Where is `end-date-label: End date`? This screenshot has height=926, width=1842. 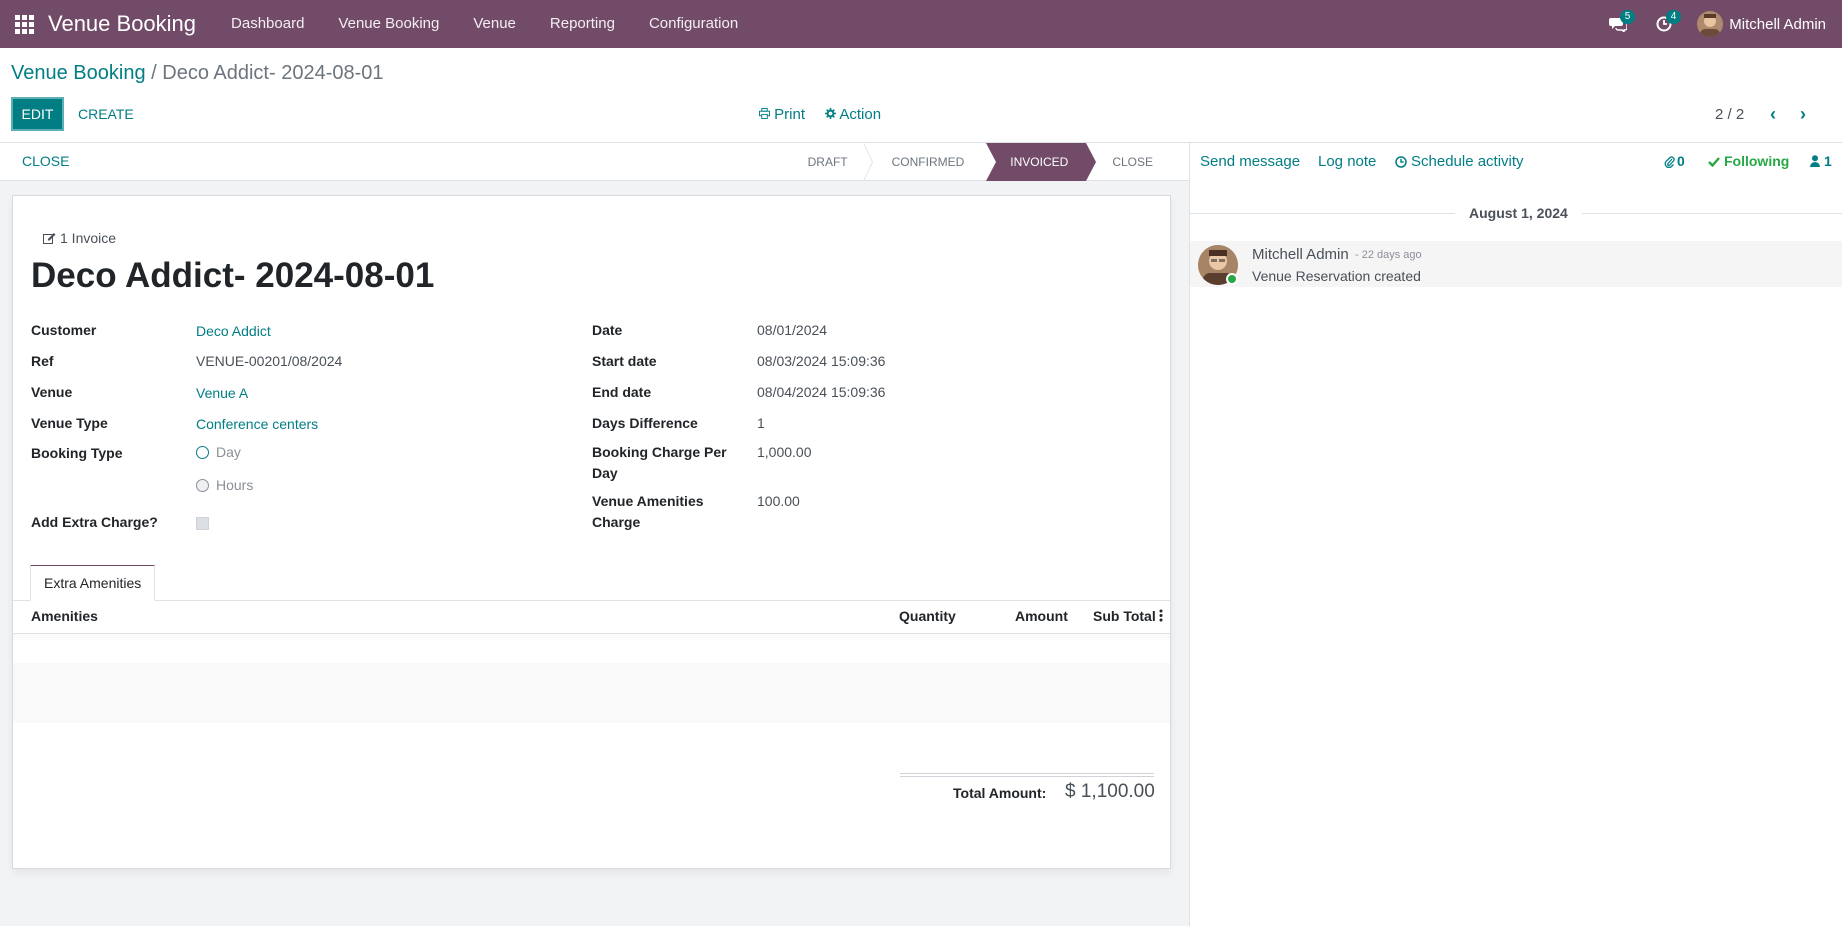 end-date-label: End date is located at coordinates (622, 392).